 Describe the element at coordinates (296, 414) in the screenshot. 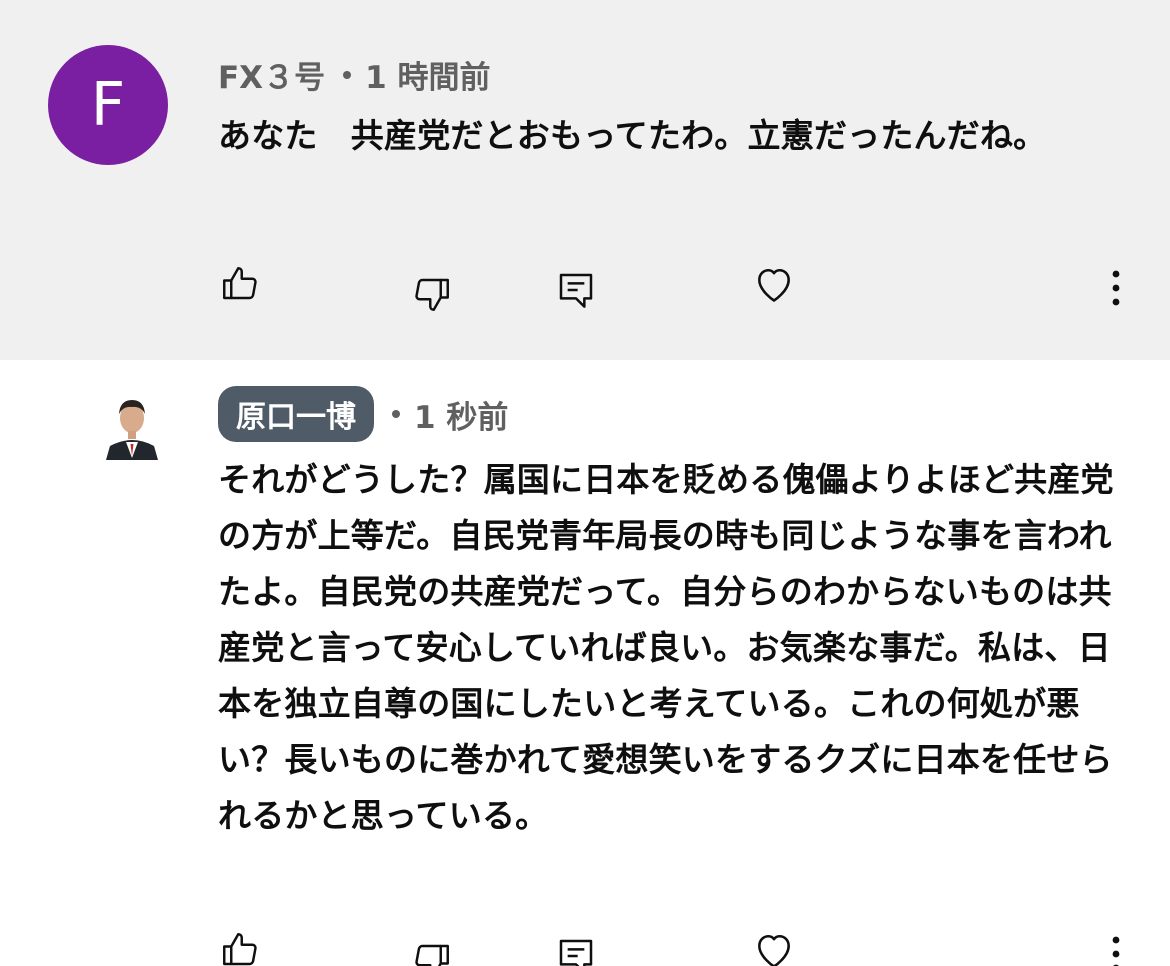

I see `comment-author-badge: 原口一博` at that location.